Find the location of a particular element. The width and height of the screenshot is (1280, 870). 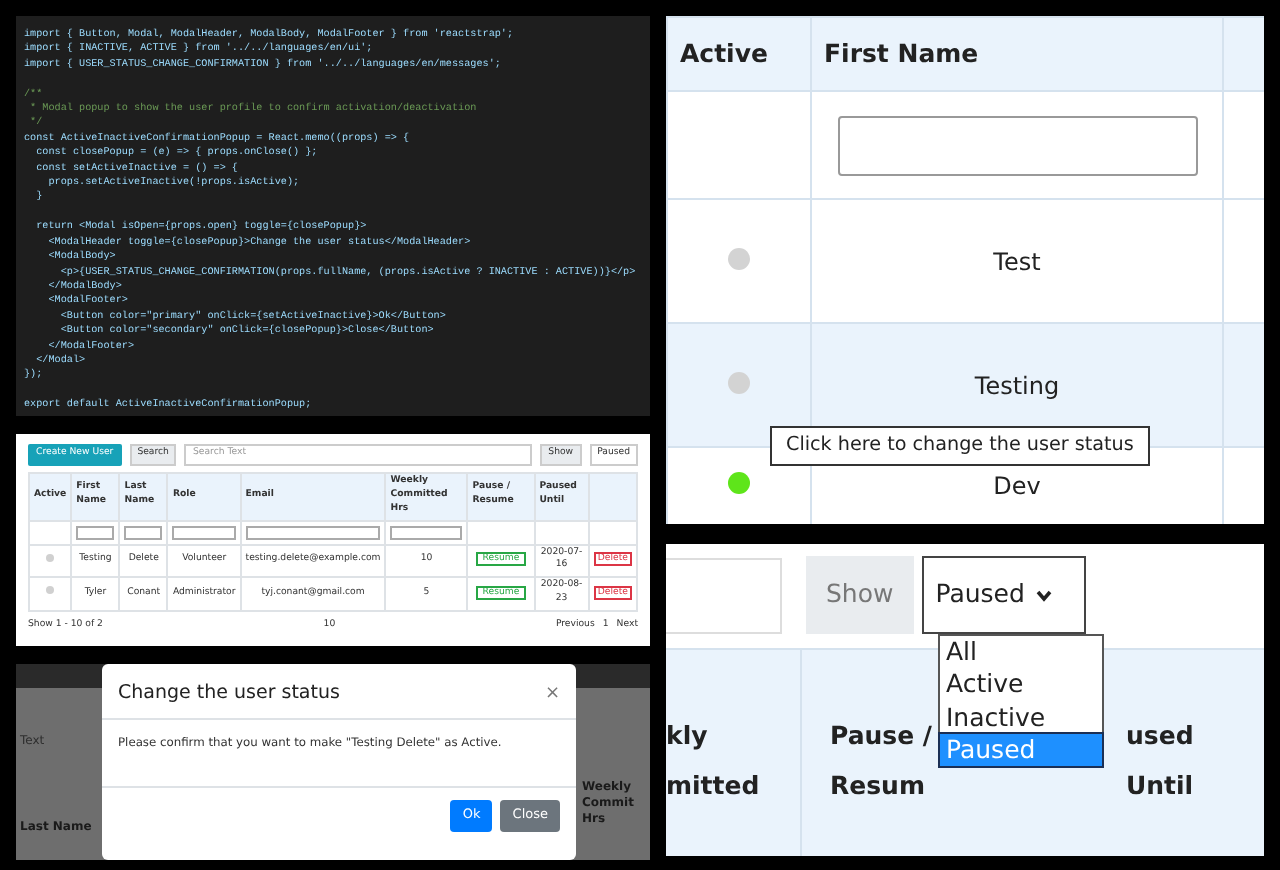

table-cell: Test is located at coordinates (1017, 261).